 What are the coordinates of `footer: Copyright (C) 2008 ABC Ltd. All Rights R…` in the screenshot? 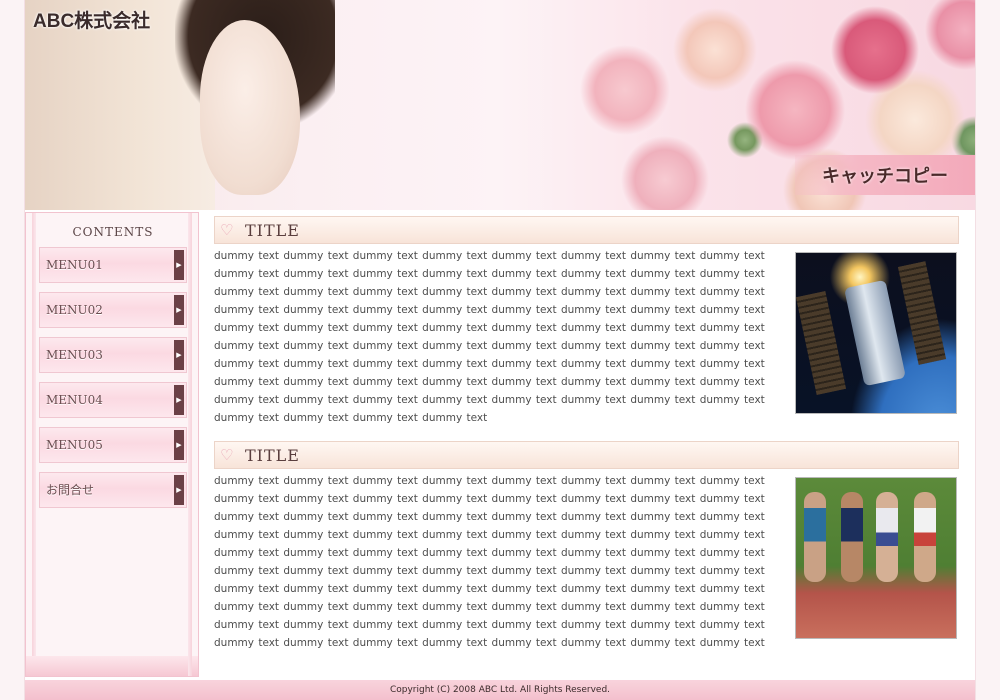 It's located at (500, 690).